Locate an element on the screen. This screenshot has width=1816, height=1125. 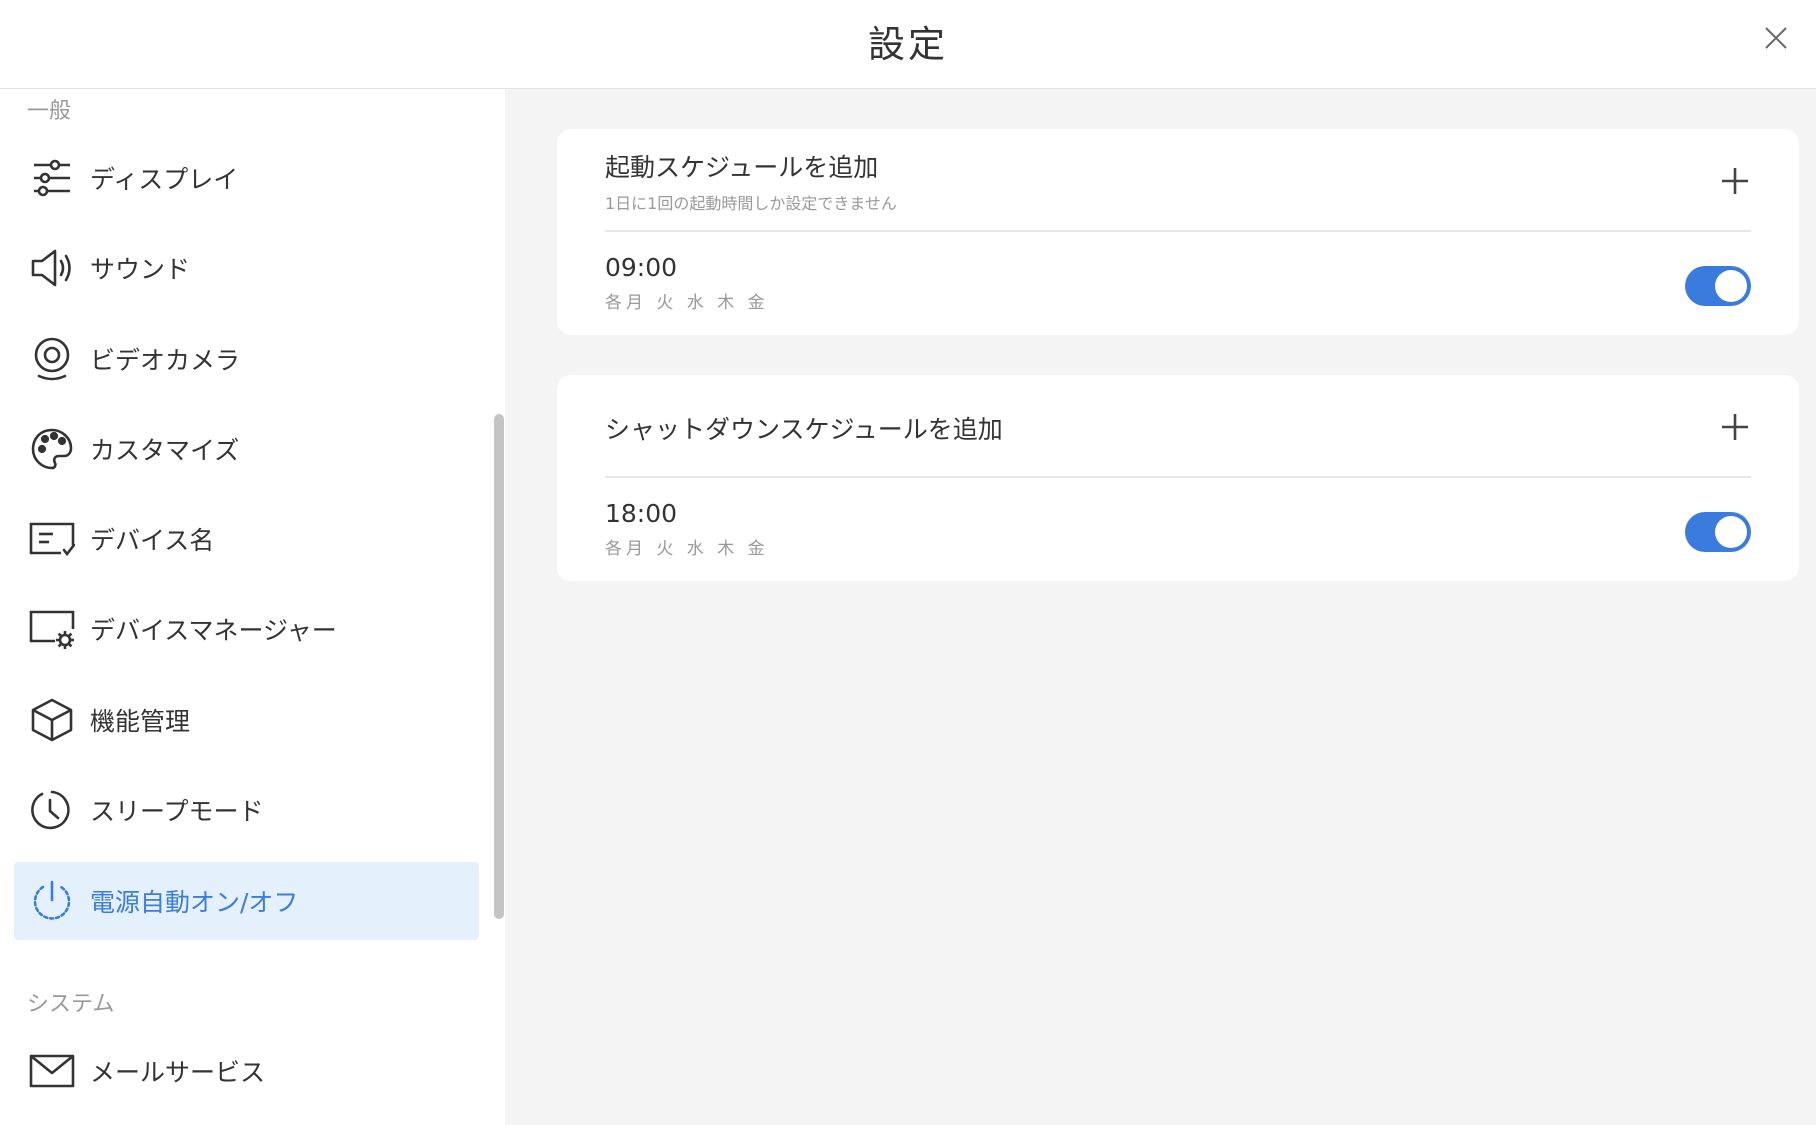
startup-schedule-title: 起動スケジュールを追加 is located at coordinates (742, 167).